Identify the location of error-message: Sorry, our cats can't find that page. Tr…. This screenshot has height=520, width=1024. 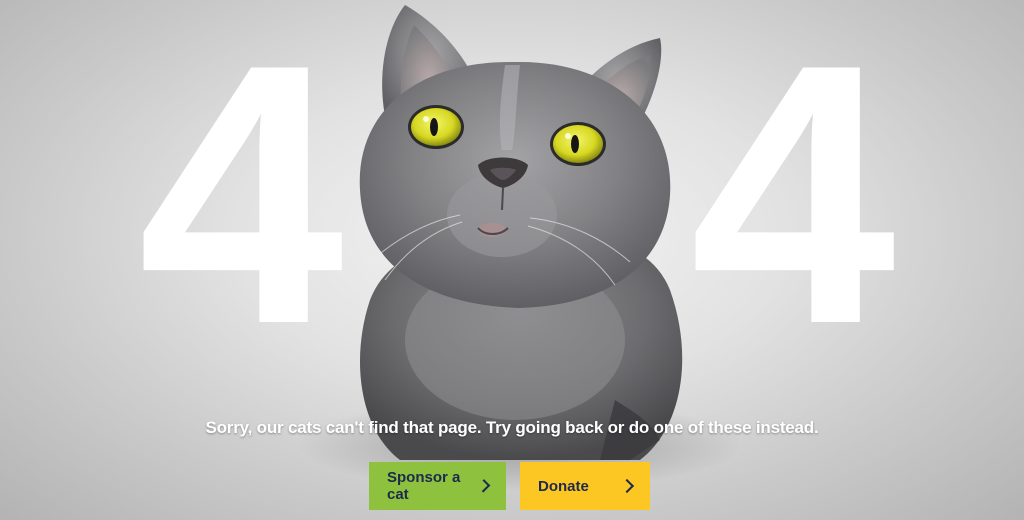
(512, 427).